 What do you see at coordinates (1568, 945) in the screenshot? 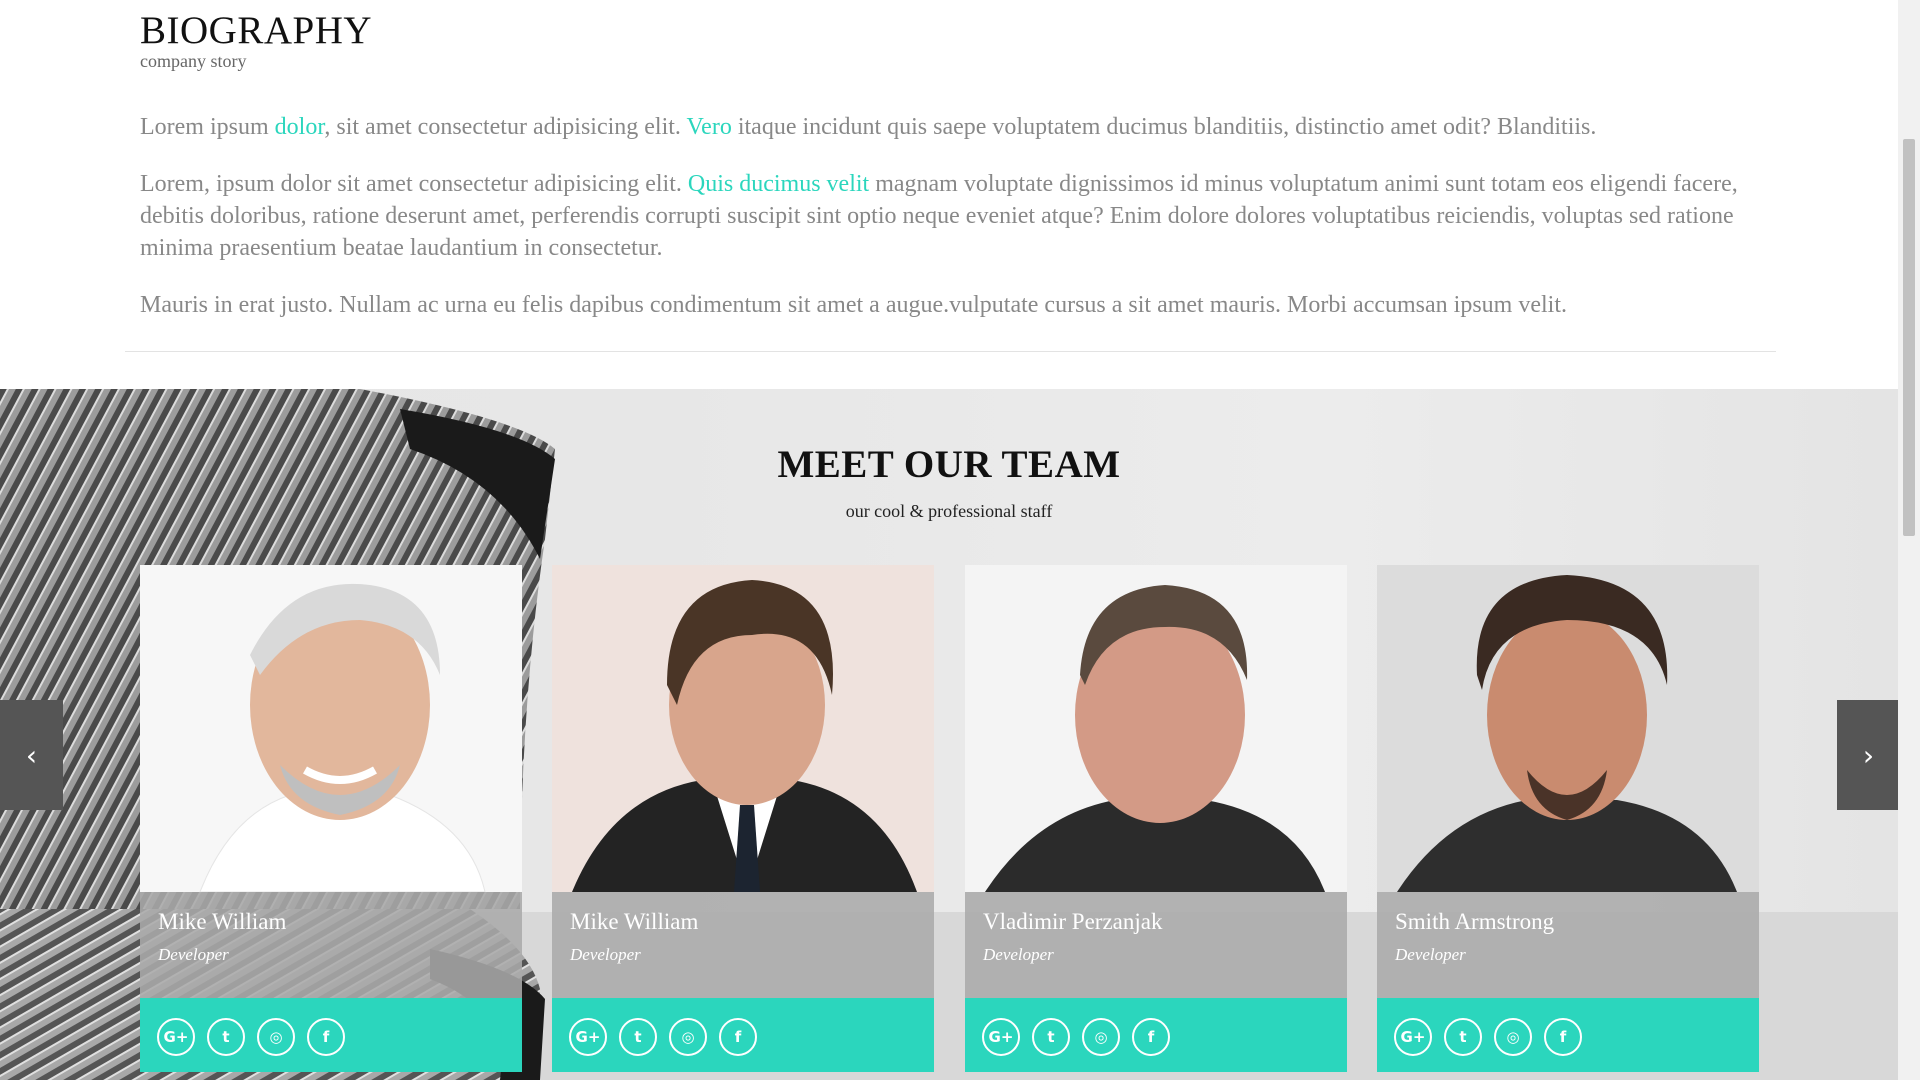
I see `team-member-info: Smith Armstrong Developer` at bounding box center [1568, 945].